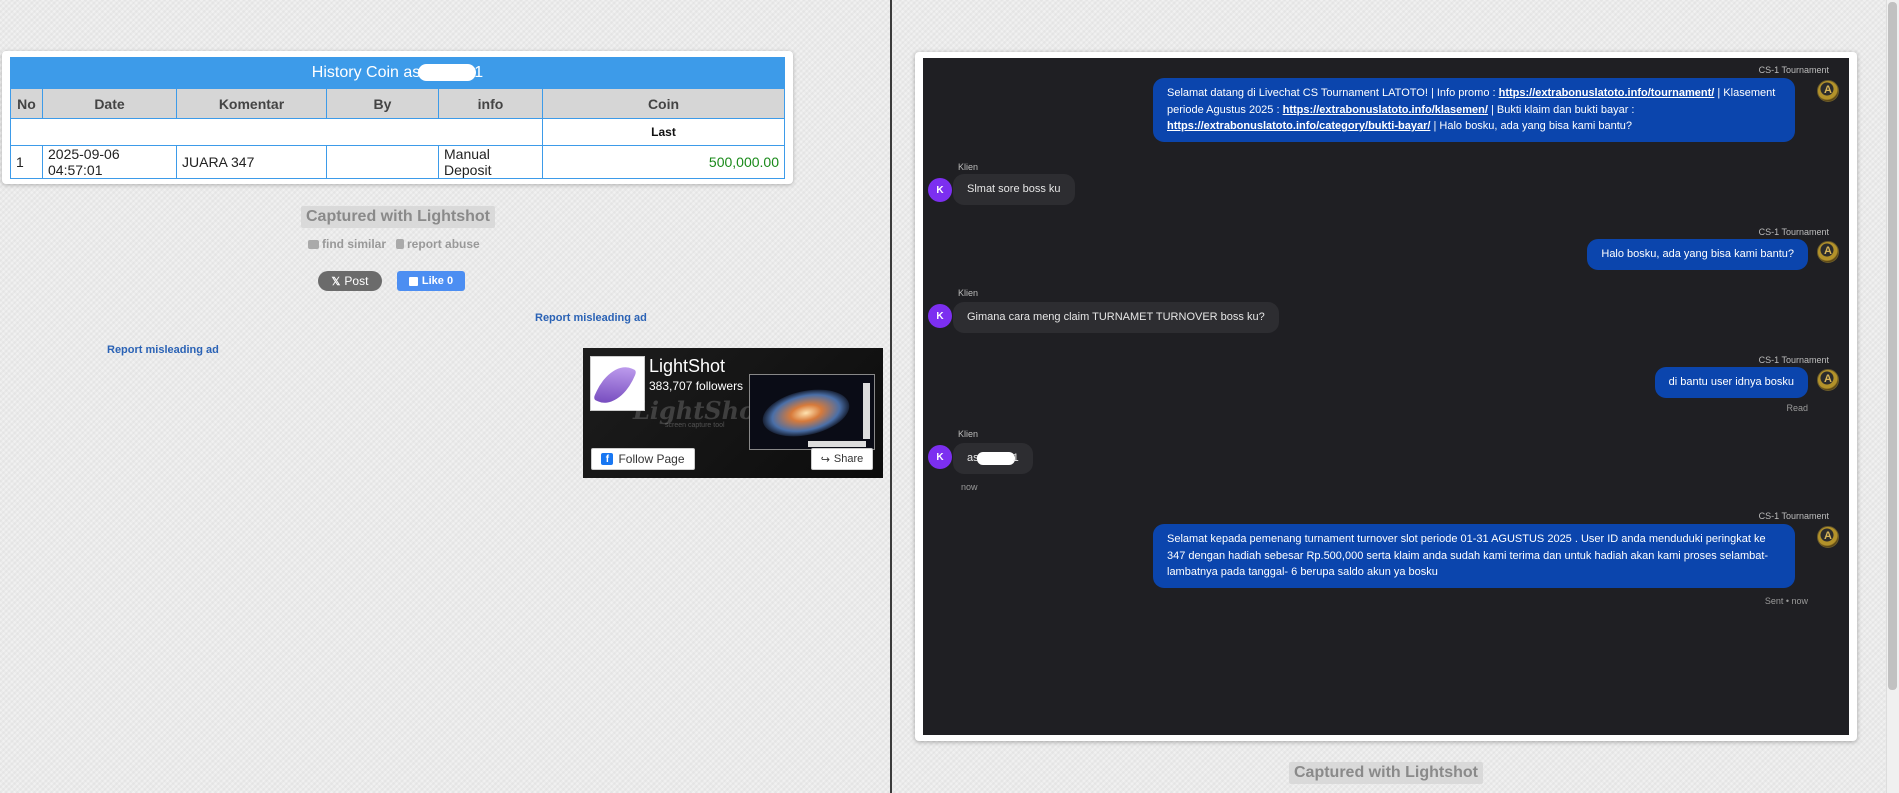 The image size is (1899, 793). Describe the element at coordinates (400, 244) in the screenshot. I see `trash-icon` at that location.